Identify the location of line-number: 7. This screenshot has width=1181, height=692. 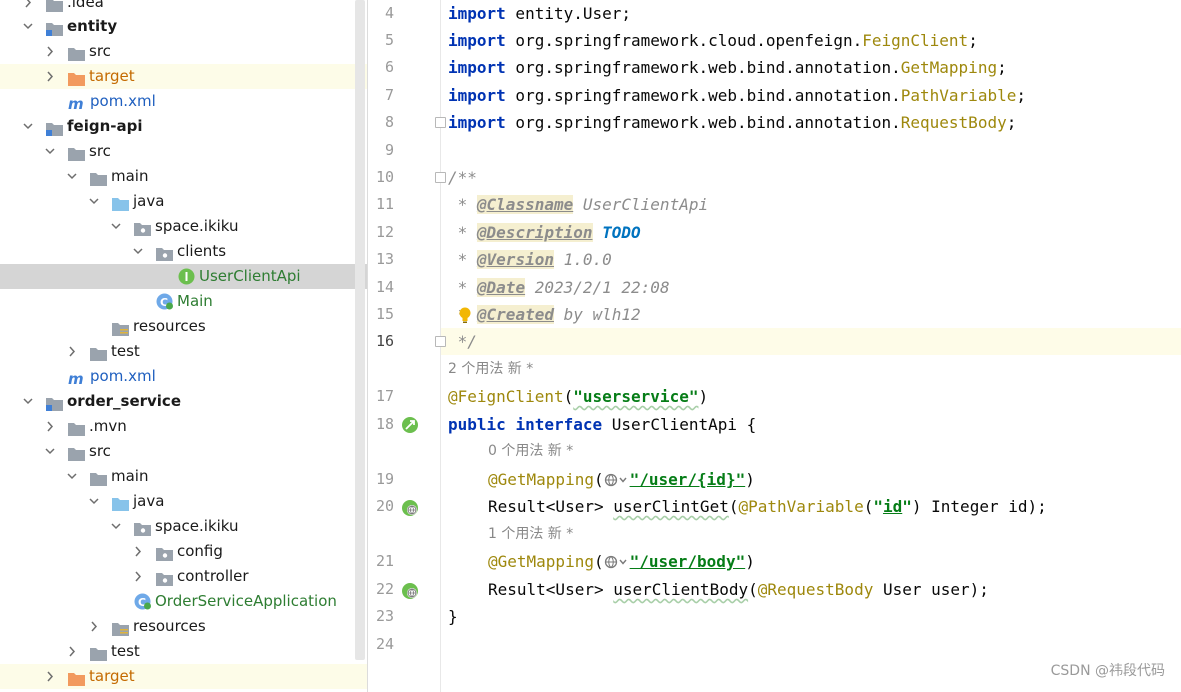
(381, 95).